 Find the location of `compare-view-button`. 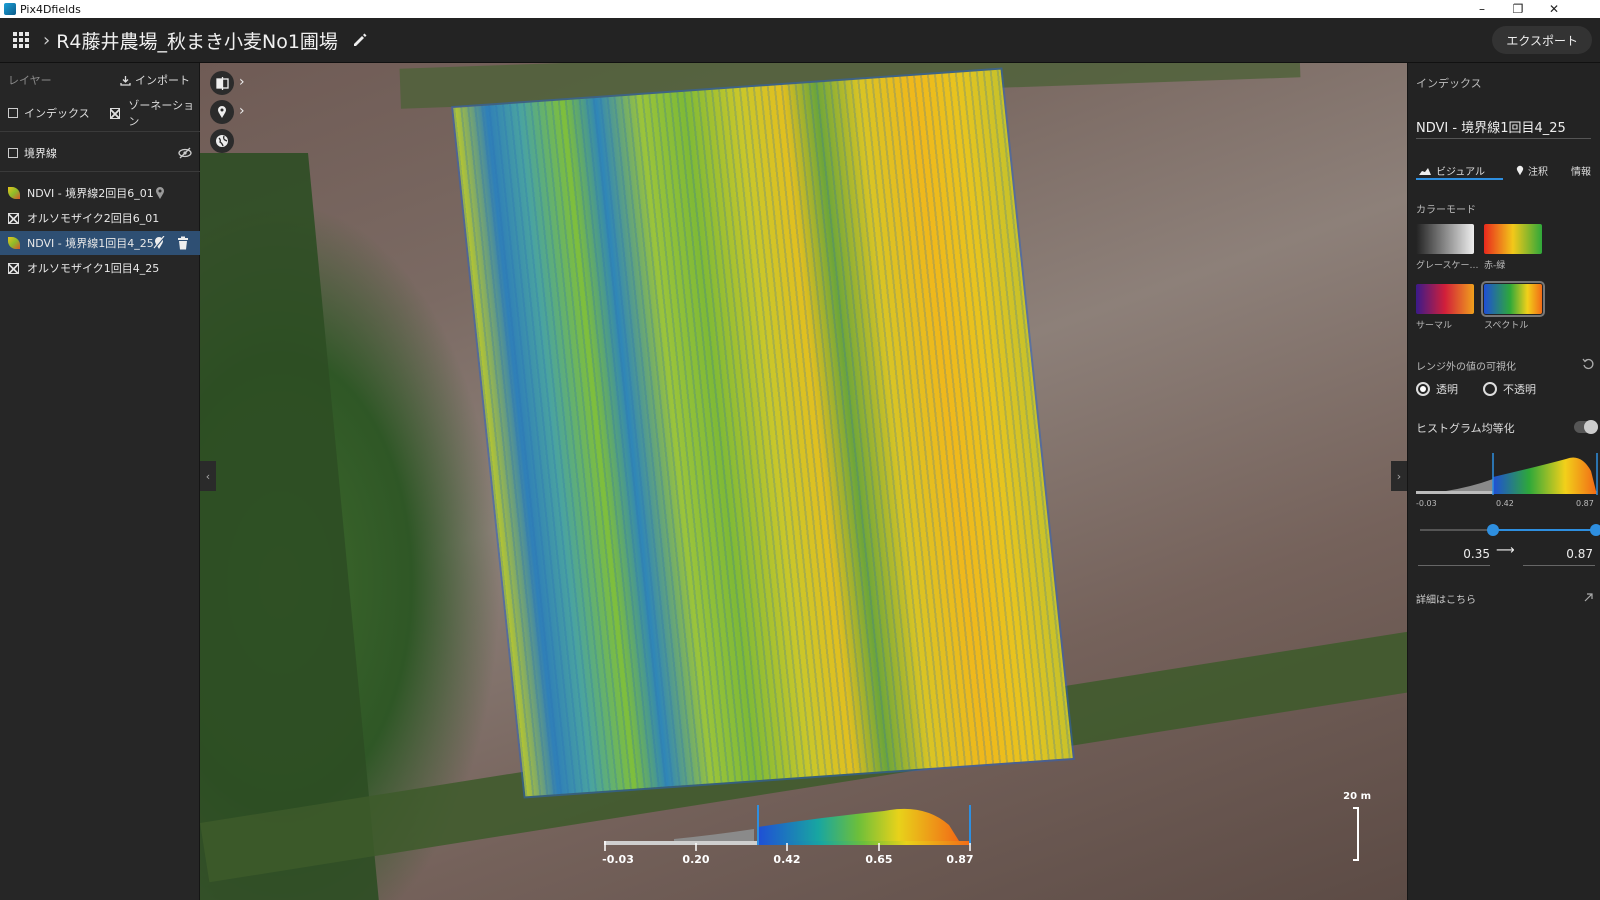

compare-view-button is located at coordinates (222, 83).